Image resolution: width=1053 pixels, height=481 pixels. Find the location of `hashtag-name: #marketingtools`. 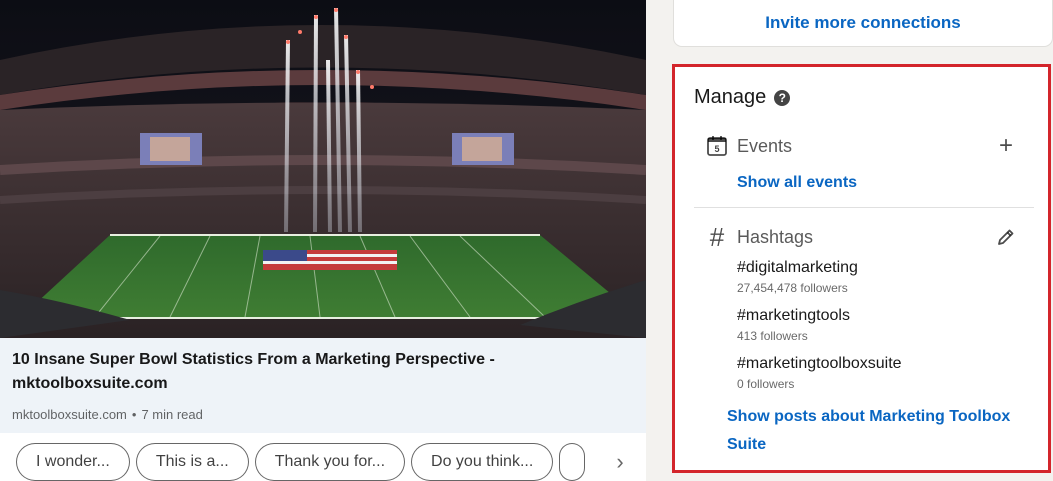

hashtag-name: #marketingtools is located at coordinates (819, 316).